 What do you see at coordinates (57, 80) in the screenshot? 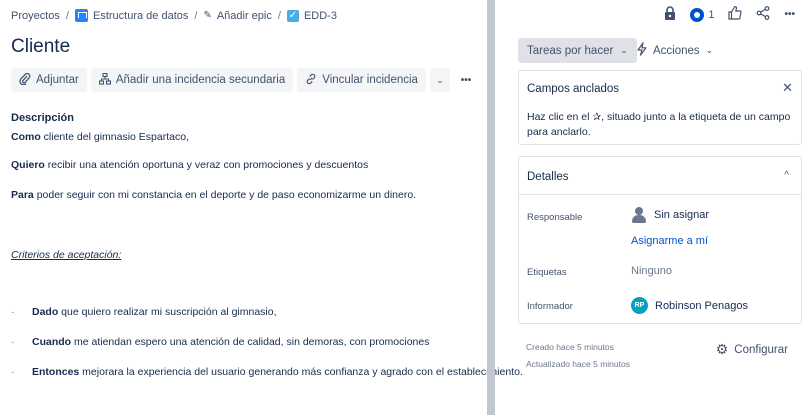
I see `attach-label: Adjuntar` at bounding box center [57, 80].